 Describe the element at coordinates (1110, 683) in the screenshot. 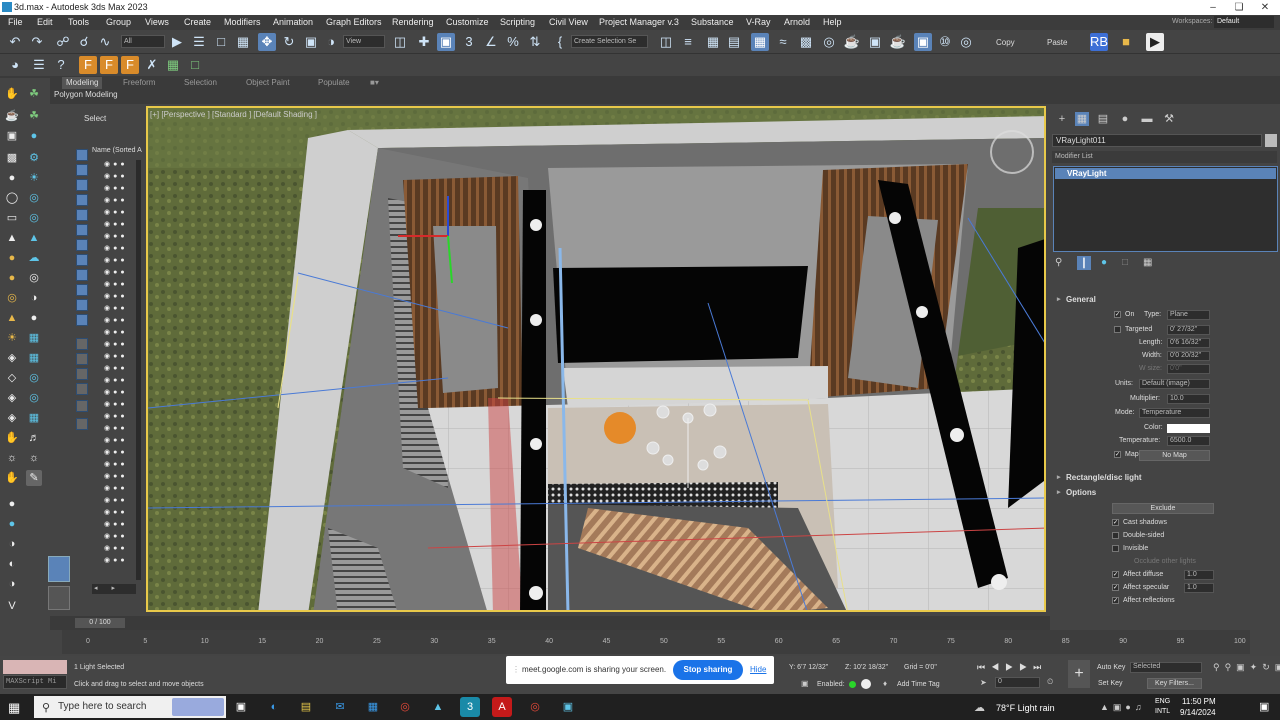

I see `set-key-button: Set Key` at that location.